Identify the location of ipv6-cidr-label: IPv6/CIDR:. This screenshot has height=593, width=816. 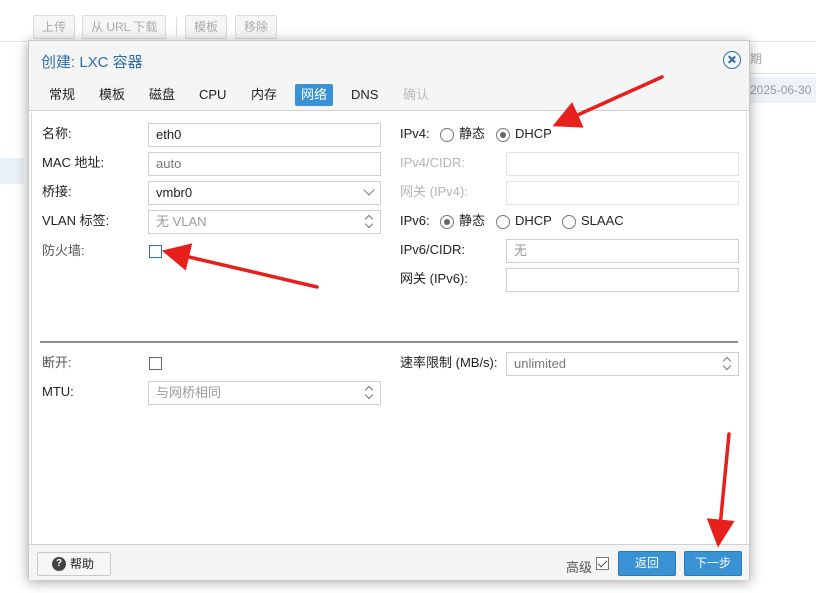
(433, 249).